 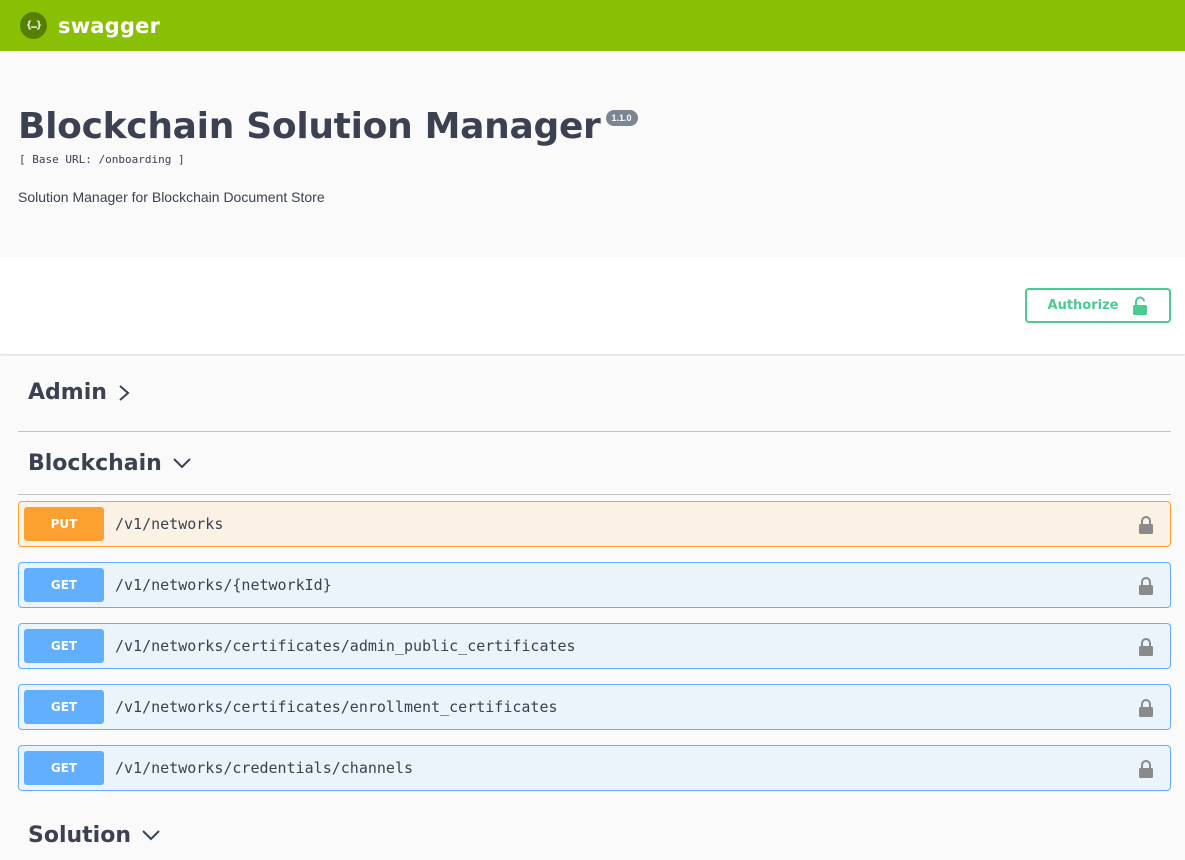 What do you see at coordinates (309, 126) in the screenshot?
I see `page-title: Blockchain Solution Manager` at bounding box center [309, 126].